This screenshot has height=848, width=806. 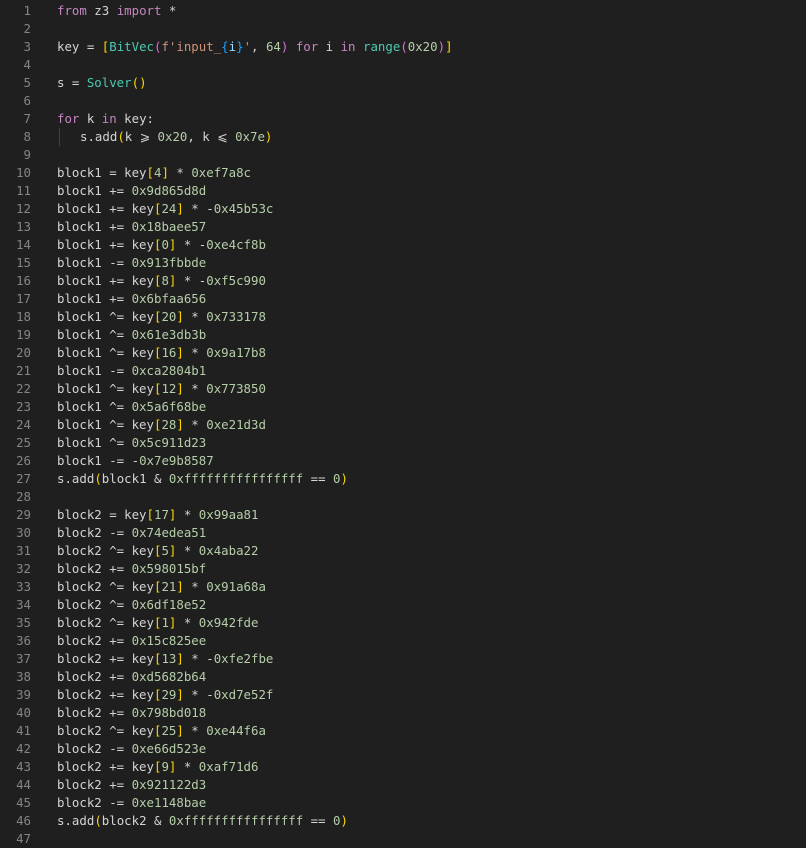 What do you see at coordinates (403, 533) in the screenshot?
I see `code-line: 30 block2 -= 0x74edea51` at bounding box center [403, 533].